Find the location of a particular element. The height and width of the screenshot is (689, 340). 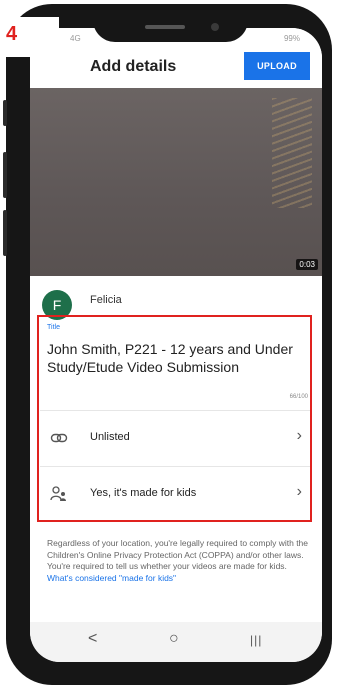

page-title: Add details is located at coordinates (133, 66).